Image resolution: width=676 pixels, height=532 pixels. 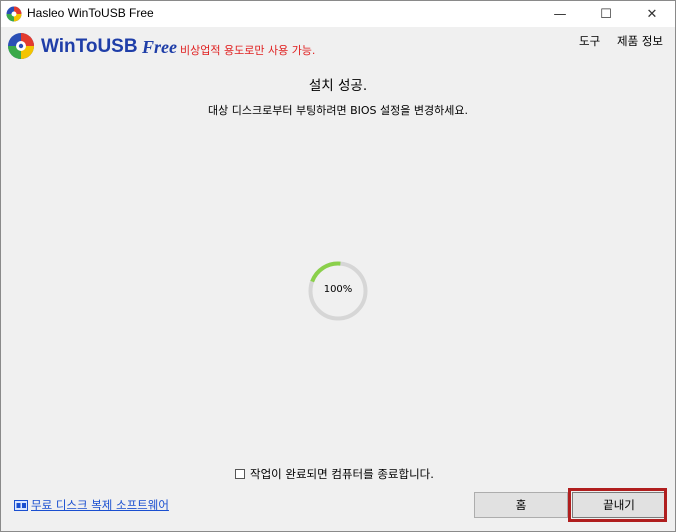 What do you see at coordinates (640, 41) in the screenshot?
I see `menu-about: 제품 정보` at bounding box center [640, 41].